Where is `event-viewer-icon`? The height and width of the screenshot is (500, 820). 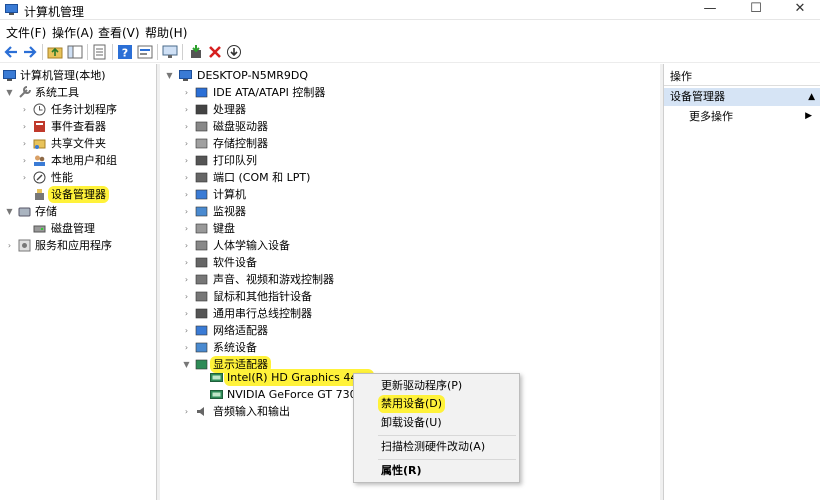 event-viewer-icon is located at coordinates (39, 126).